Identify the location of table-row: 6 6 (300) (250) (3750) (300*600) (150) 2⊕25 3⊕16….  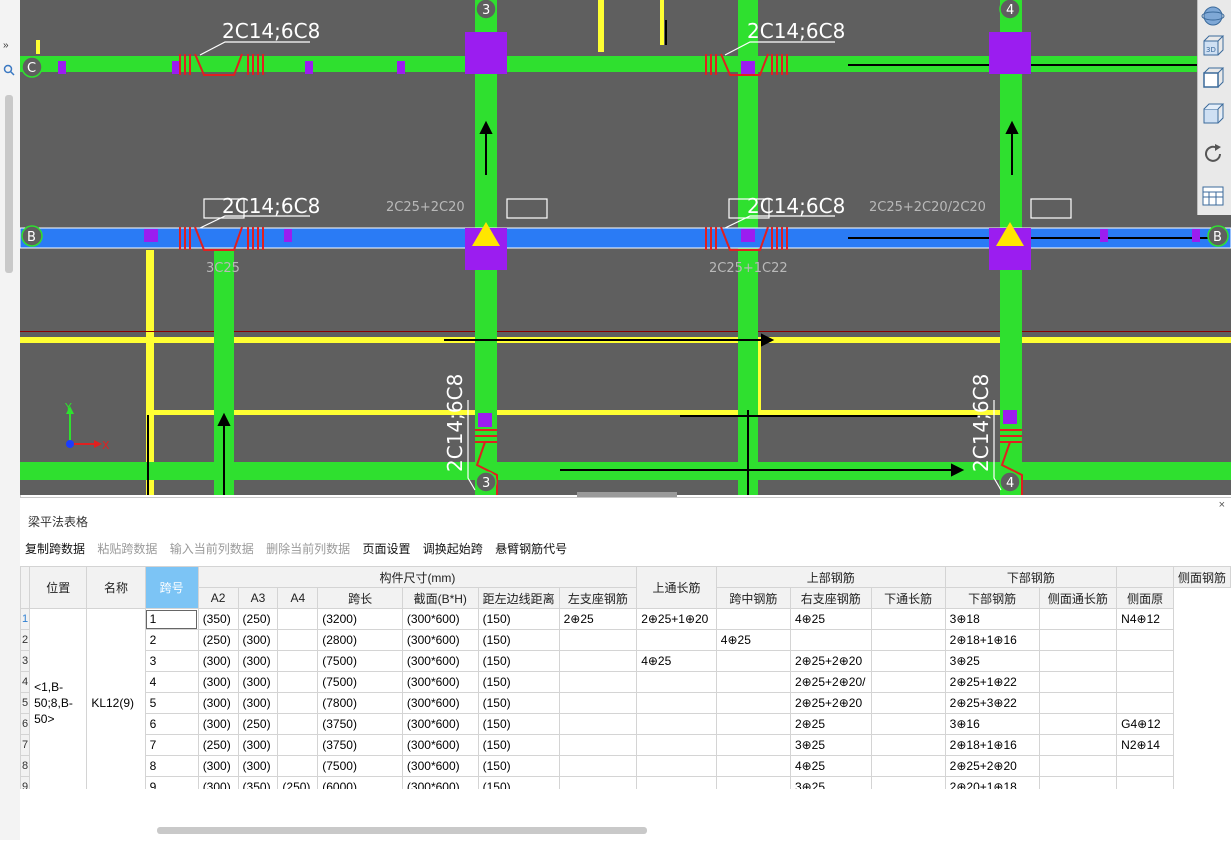
(625, 724).